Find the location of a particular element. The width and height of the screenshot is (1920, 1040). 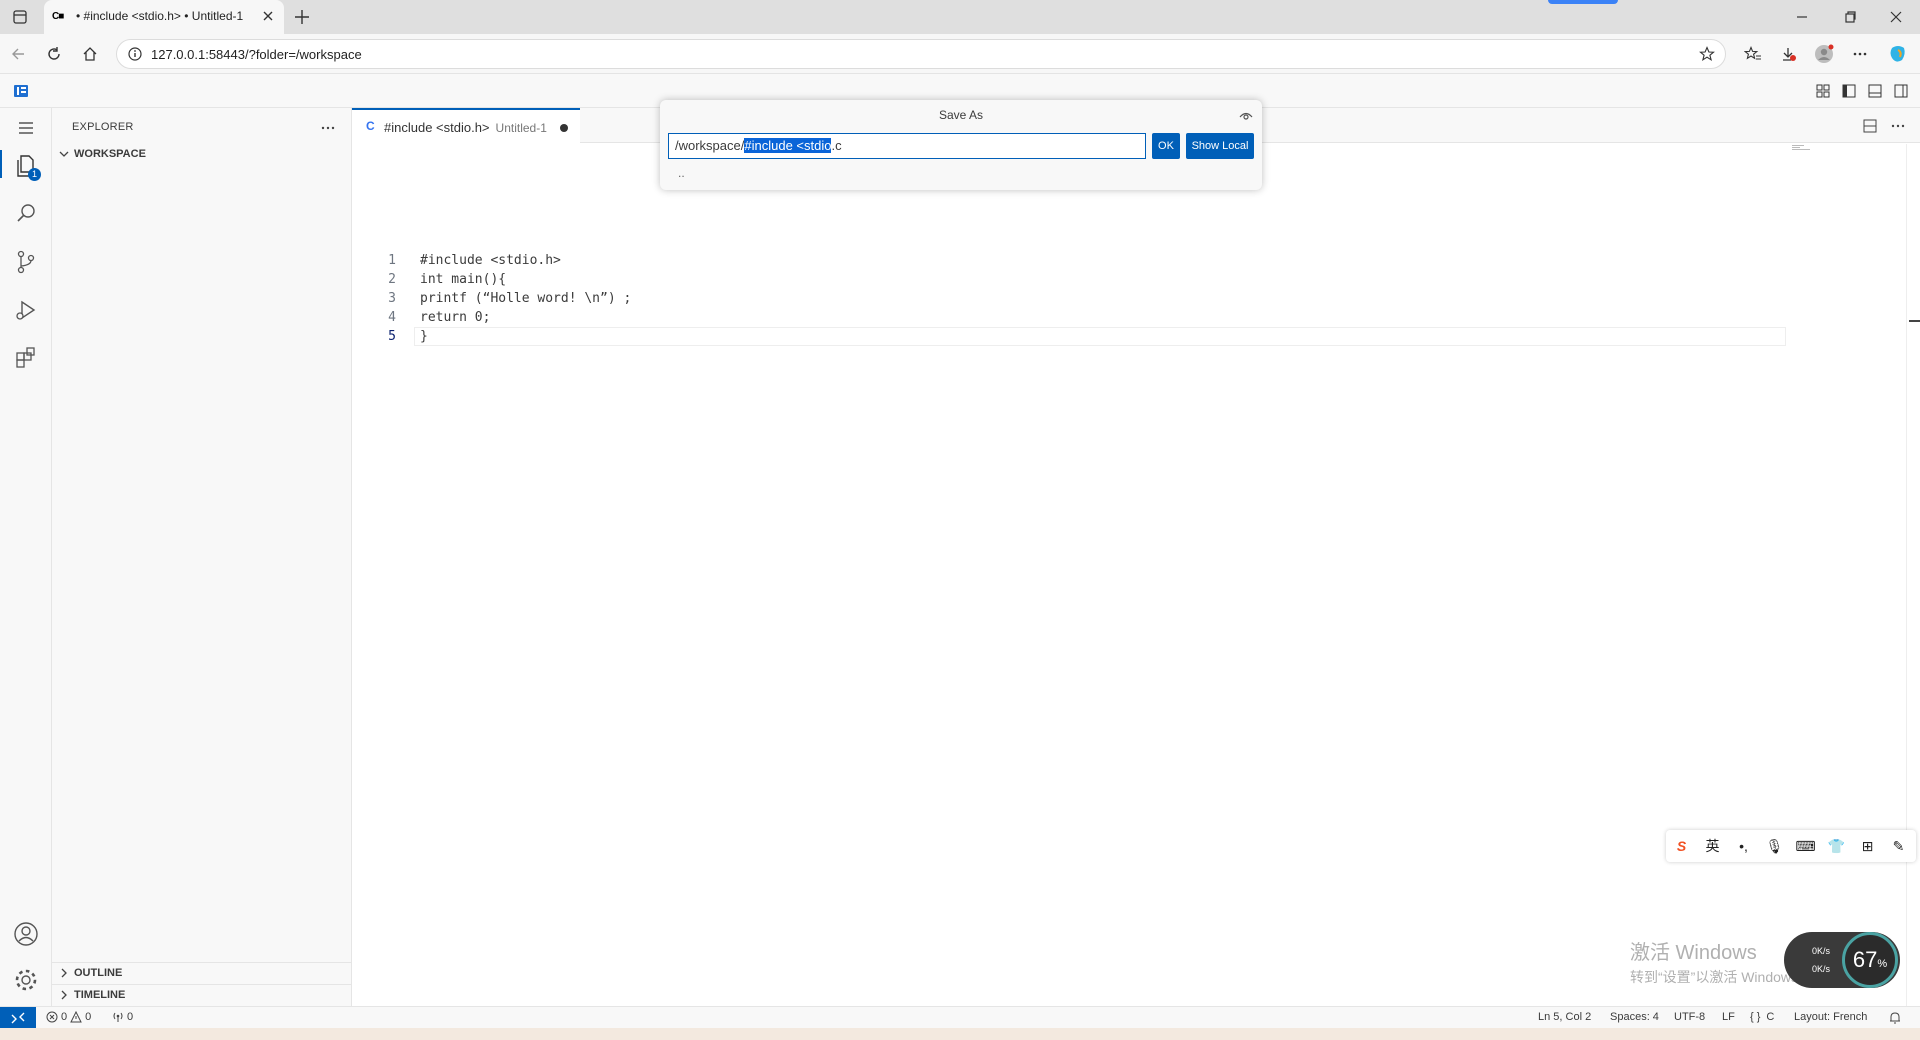

code-text: return 0; is located at coordinates (455, 317).